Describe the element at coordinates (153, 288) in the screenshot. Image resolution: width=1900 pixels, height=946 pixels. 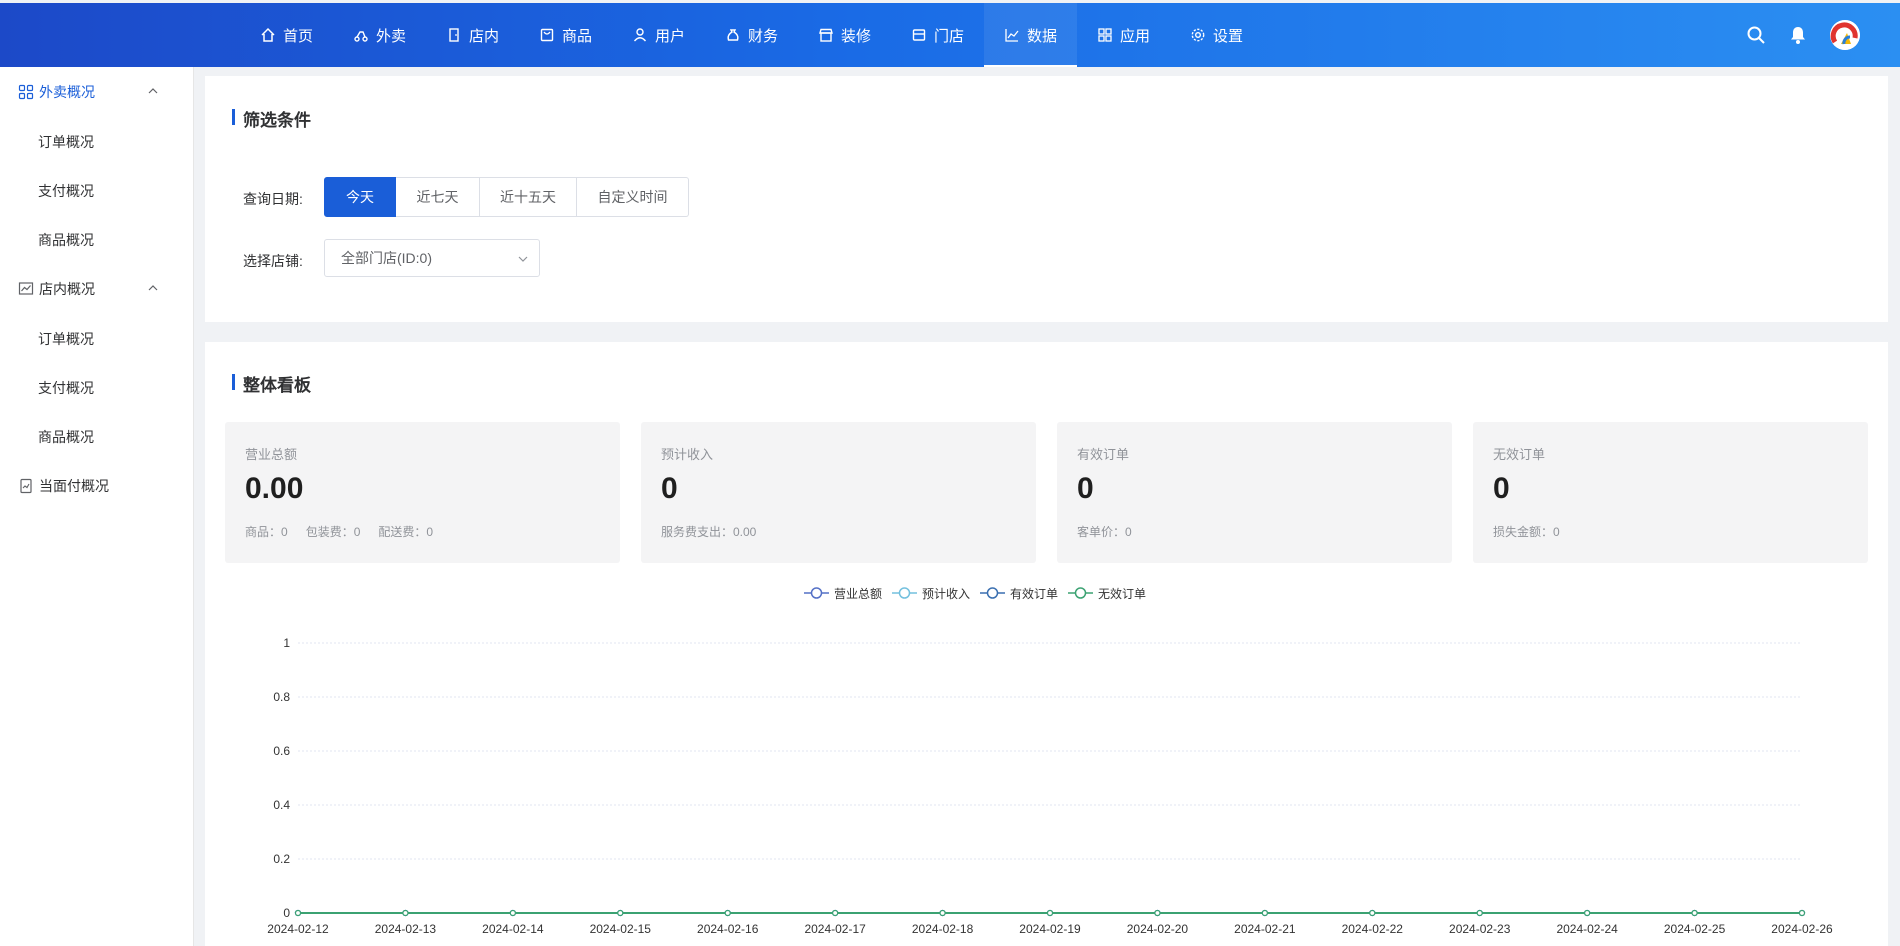
I see `chevron-up-icon` at that location.